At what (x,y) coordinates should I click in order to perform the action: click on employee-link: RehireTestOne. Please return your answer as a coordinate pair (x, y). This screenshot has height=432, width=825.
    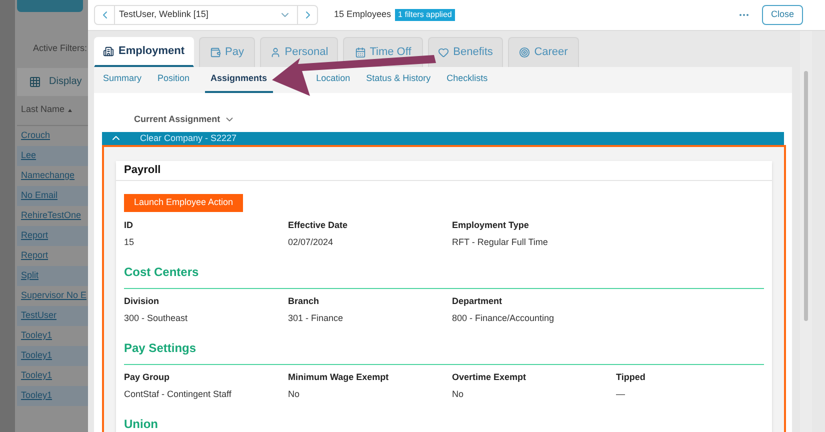
    Looking at the image, I should click on (51, 215).